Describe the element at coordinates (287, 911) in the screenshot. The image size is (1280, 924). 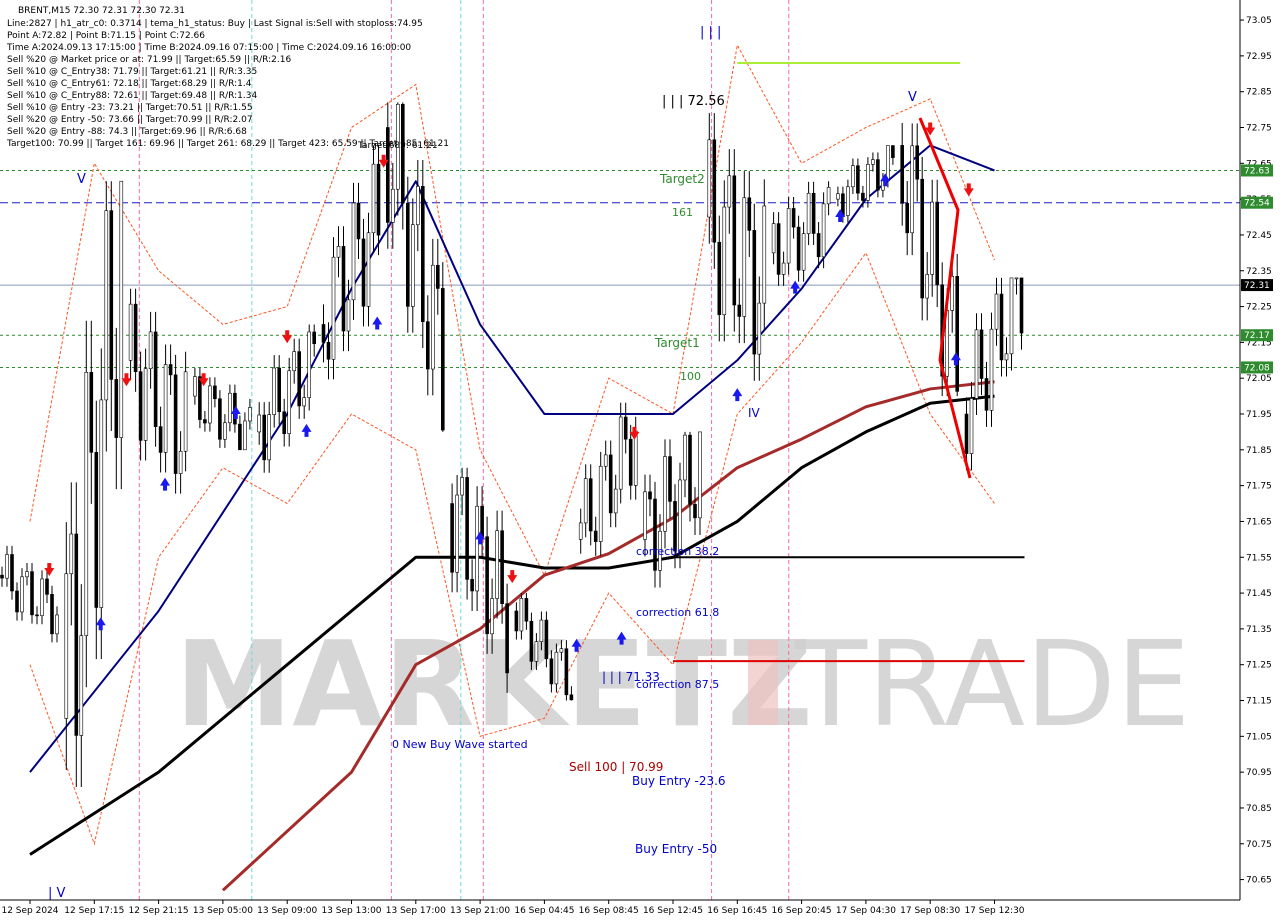
I see `x-tick-label: 13 Sep 09:00` at that location.